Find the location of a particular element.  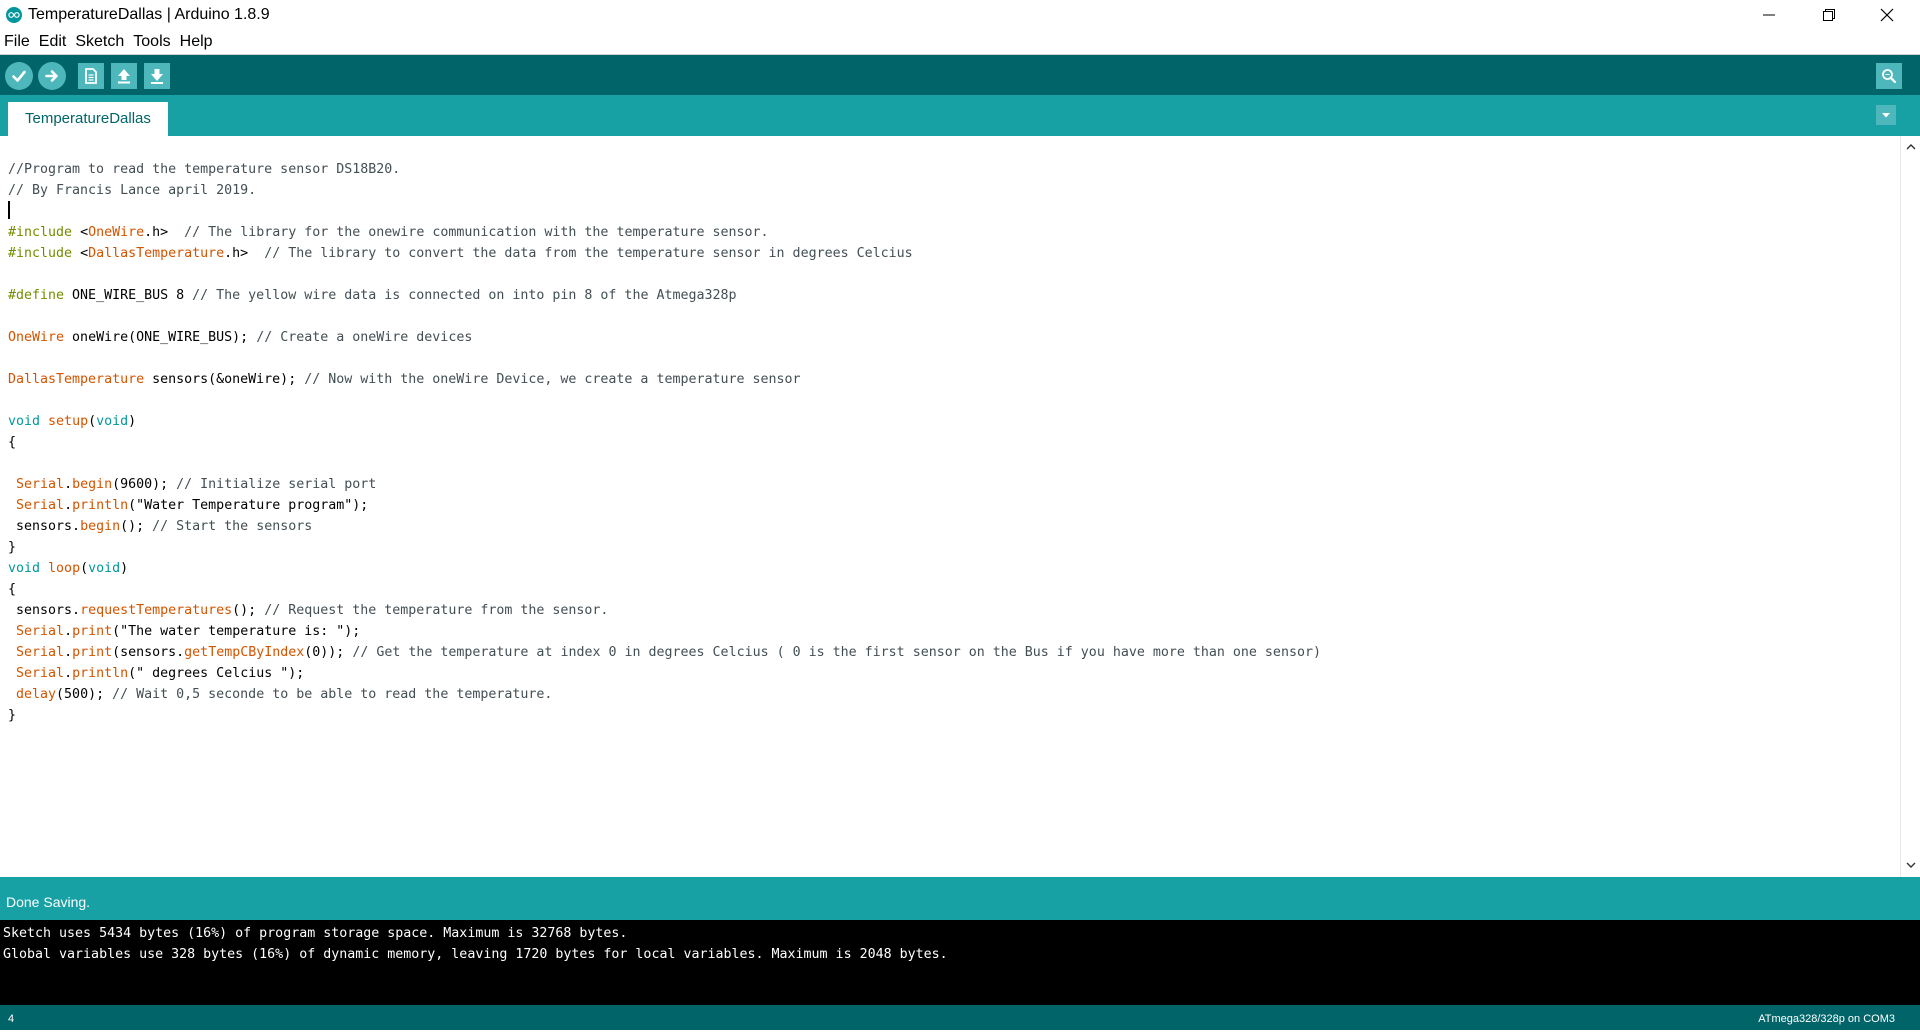

restore-button is located at coordinates (1829, 15).